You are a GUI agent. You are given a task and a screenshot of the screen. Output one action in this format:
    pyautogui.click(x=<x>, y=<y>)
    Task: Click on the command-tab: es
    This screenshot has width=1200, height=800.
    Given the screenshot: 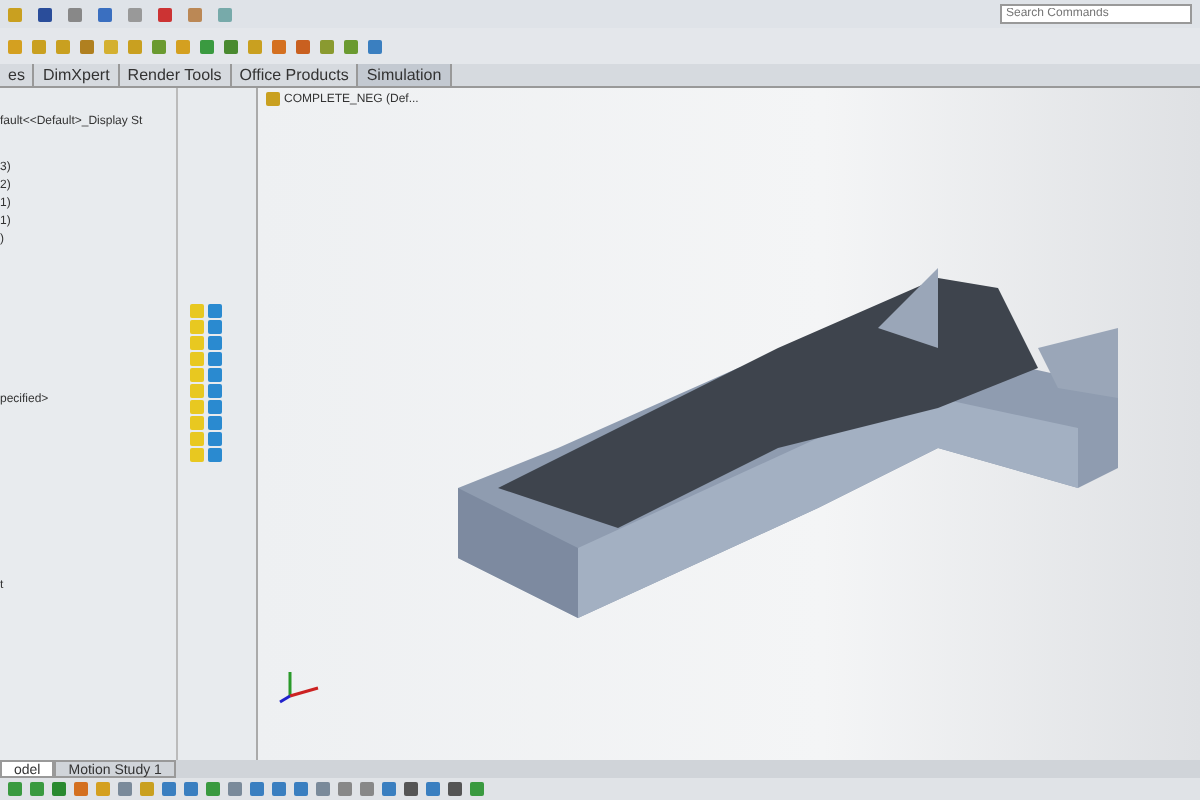 What is the action you would take?
    pyautogui.click(x=17, y=75)
    